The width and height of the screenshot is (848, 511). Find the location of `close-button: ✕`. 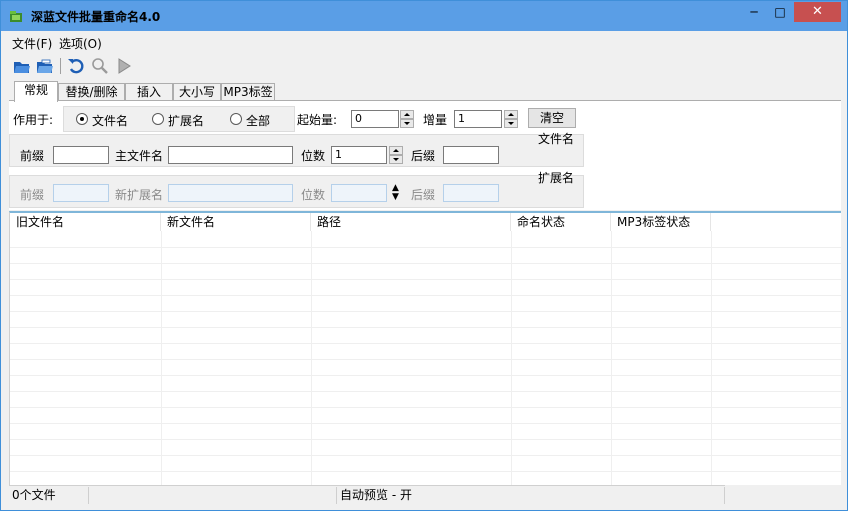

close-button: ✕ is located at coordinates (817, 12).